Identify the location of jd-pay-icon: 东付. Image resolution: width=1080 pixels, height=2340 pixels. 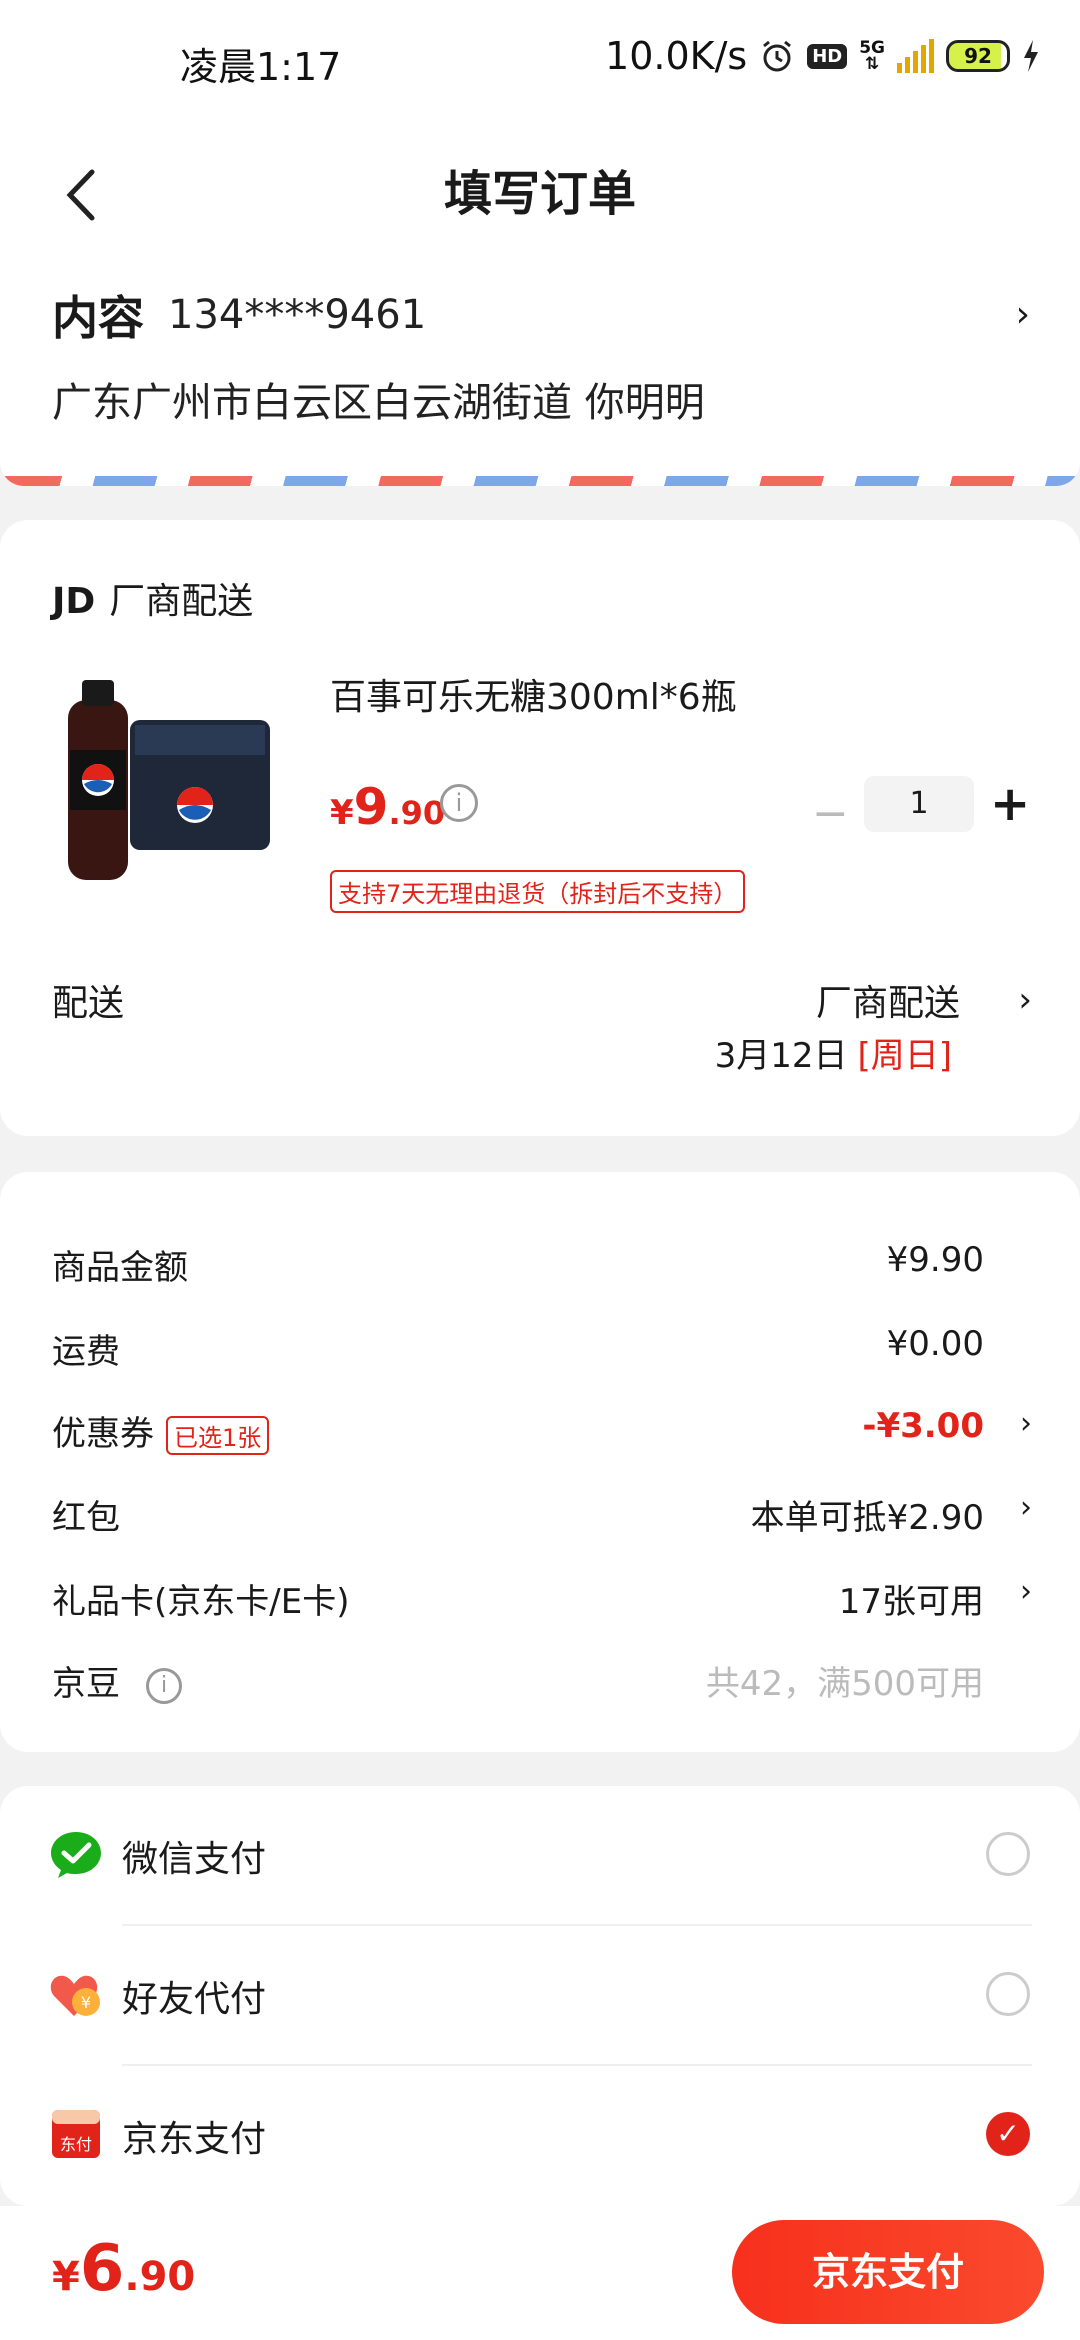
(76, 2134).